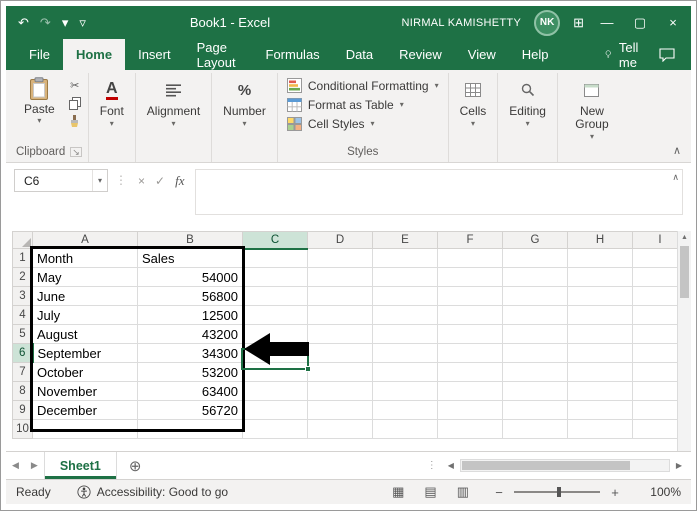 This screenshot has width=697, height=511. What do you see at coordinates (244, 102) in the screenshot?
I see `number-group-button: % Number ▾` at bounding box center [244, 102].